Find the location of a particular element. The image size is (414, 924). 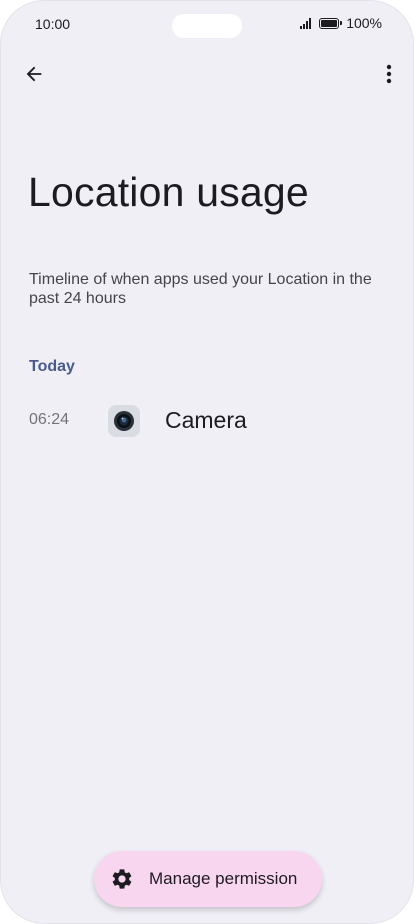

more-options-button is located at coordinates (389, 74).